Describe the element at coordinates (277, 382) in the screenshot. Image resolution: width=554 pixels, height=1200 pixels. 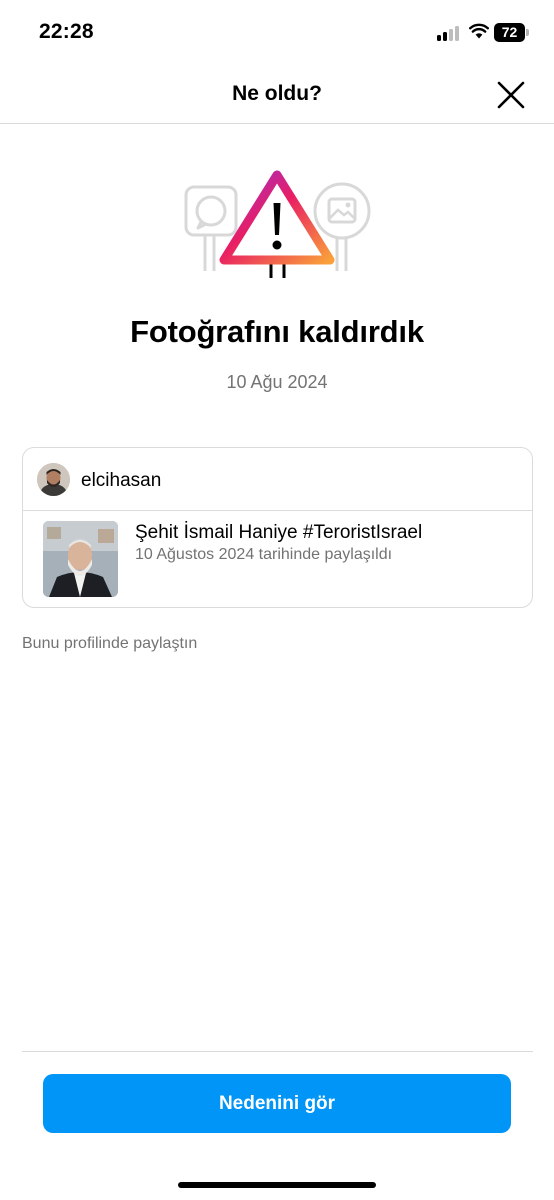
I see `notice-date: 10 Ağu 2024` at that location.